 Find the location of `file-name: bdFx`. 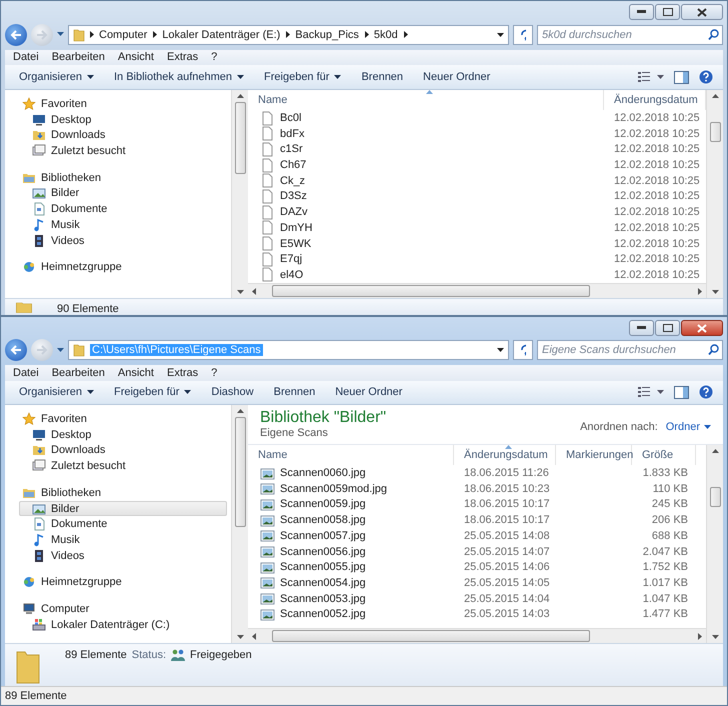

file-name: bdFx is located at coordinates (426, 134).